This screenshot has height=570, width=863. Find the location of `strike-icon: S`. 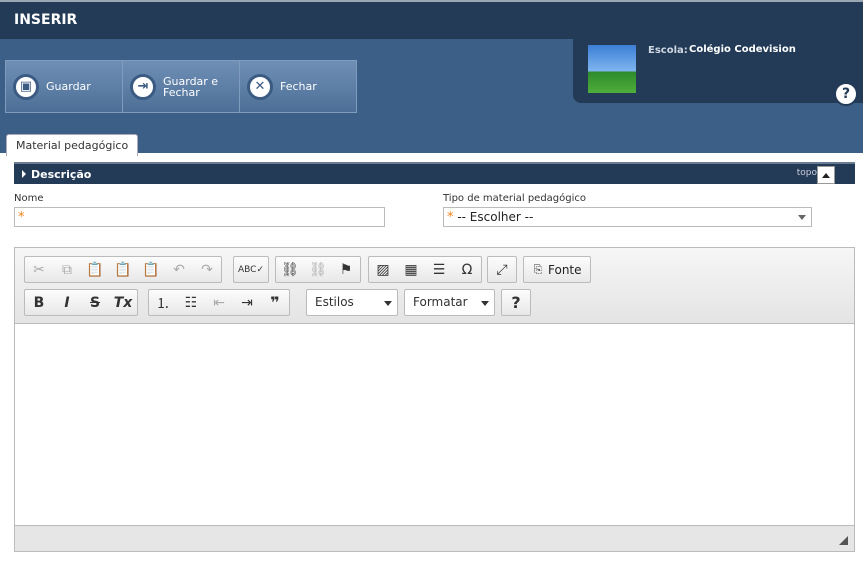

strike-icon: S is located at coordinates (95, 302).